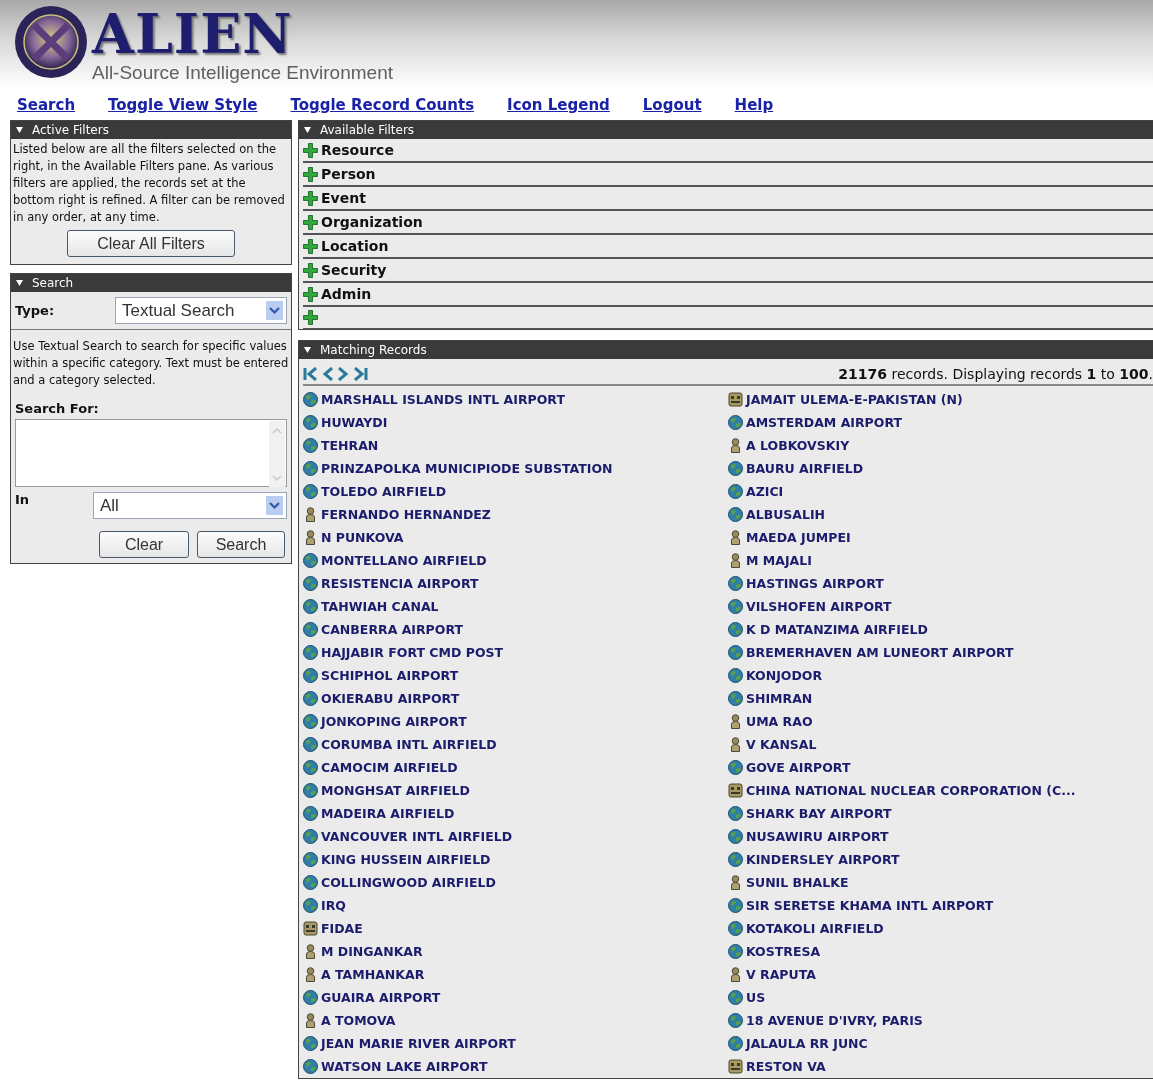 This screenshot has height=1081, width=1153. I want to click on filter-category: Event, so click(343, 198).